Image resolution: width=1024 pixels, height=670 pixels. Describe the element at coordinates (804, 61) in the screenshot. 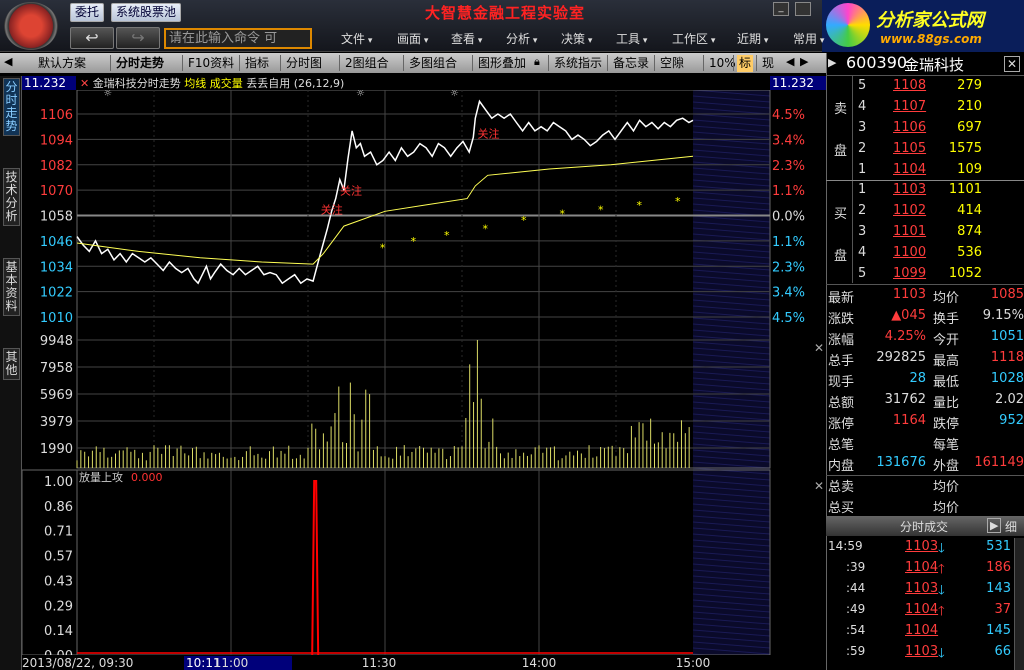

I see `tab-scroll-right-icon: ▶` at that location.